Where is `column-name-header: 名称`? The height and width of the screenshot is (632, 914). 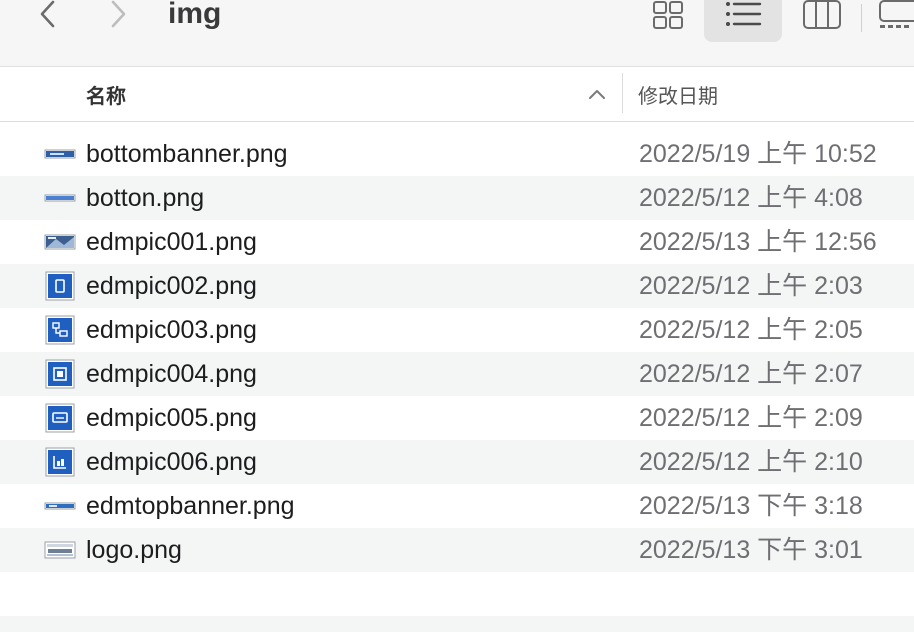
column-name-header: 名称 is located at coordinates (106, 94).